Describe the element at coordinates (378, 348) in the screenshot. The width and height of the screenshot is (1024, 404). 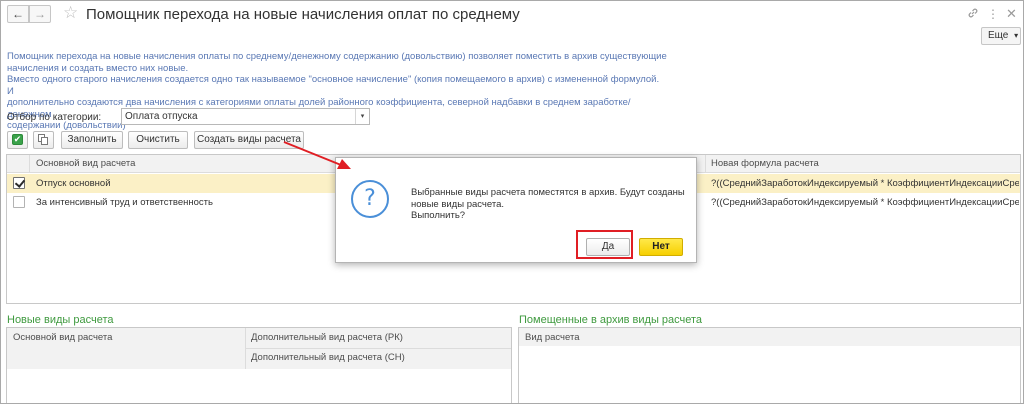
I see `row-divider` at that location.